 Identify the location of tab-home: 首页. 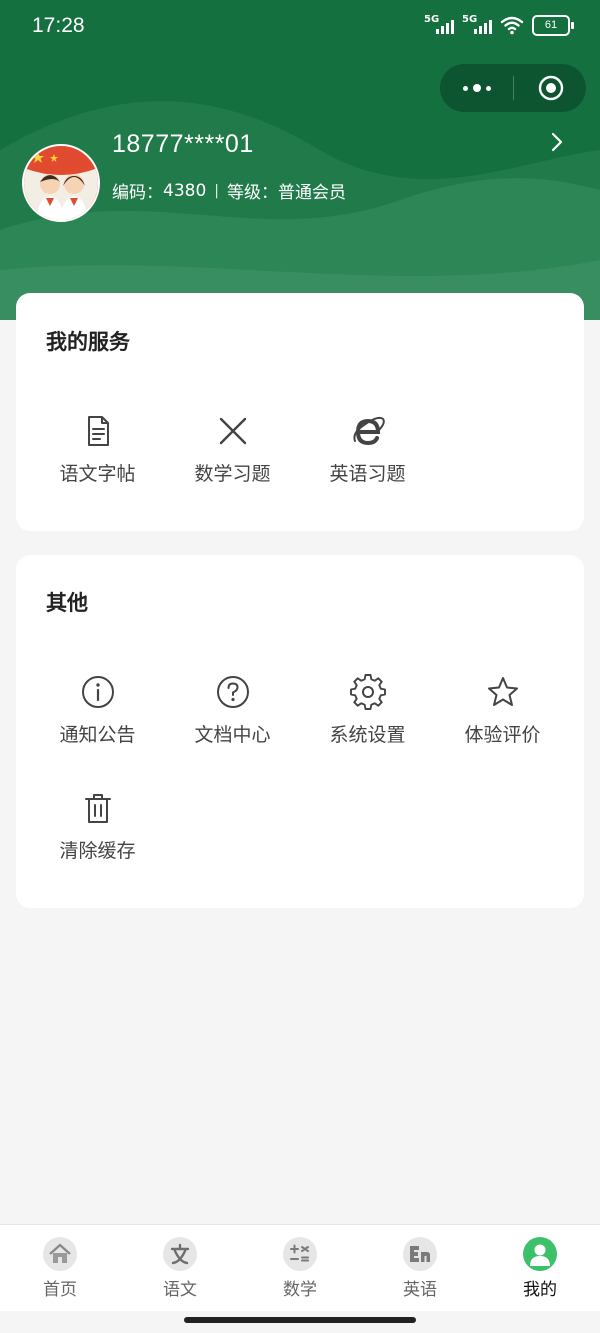
(60, 1268).